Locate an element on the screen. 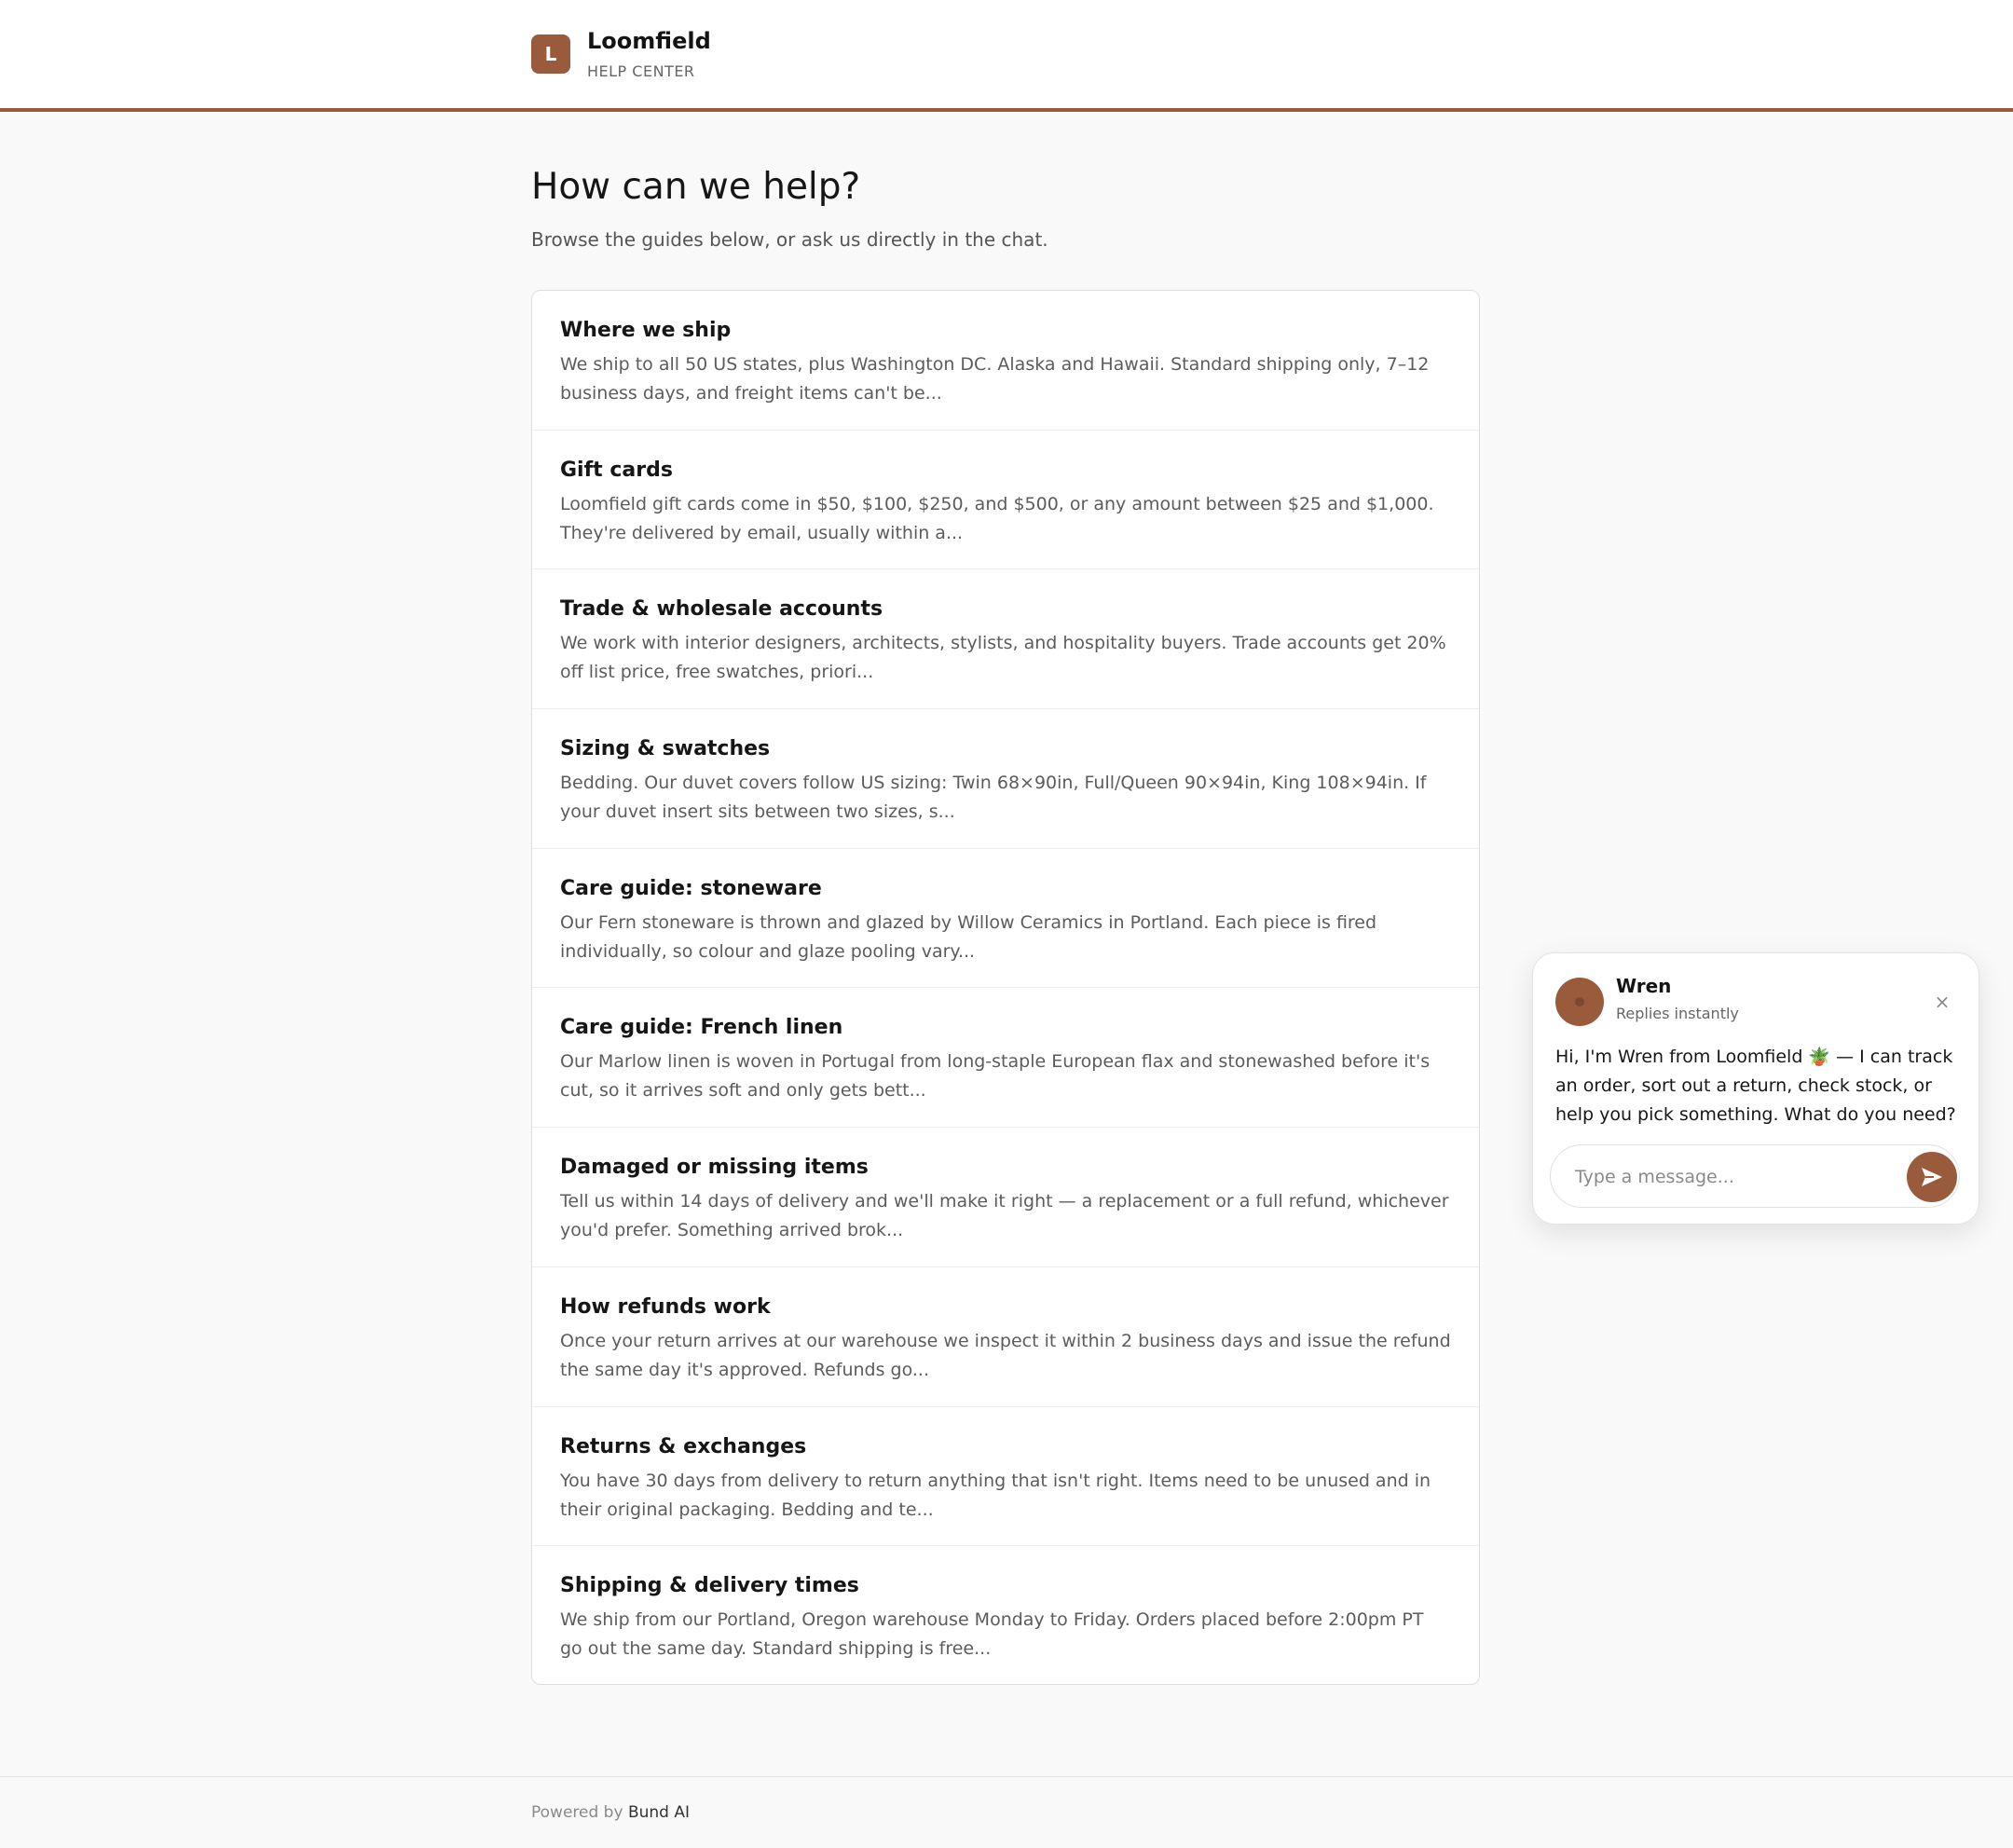 The height and width of the screenshot is (1848, 2013). site-header: L Loomfield HELP CENTER is located at coordinates (1006, 56).